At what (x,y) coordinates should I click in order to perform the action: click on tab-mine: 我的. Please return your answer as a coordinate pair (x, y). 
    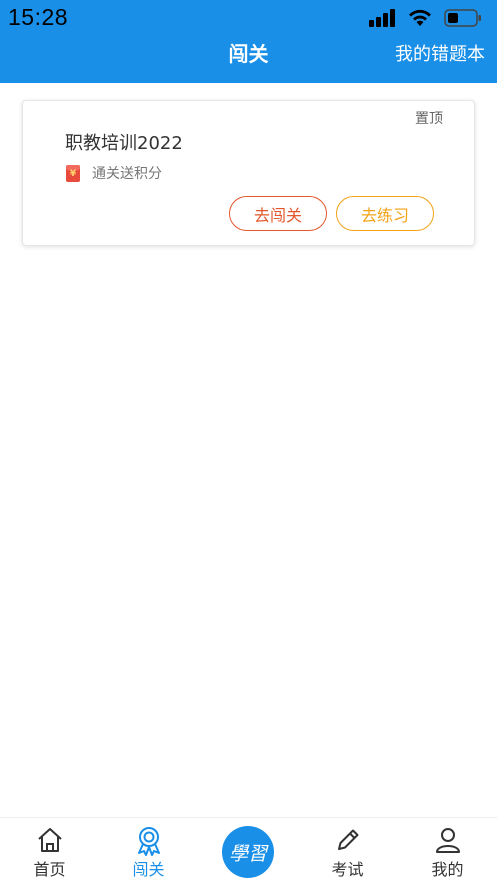
    Looking at the image, I should click on (447, 850).